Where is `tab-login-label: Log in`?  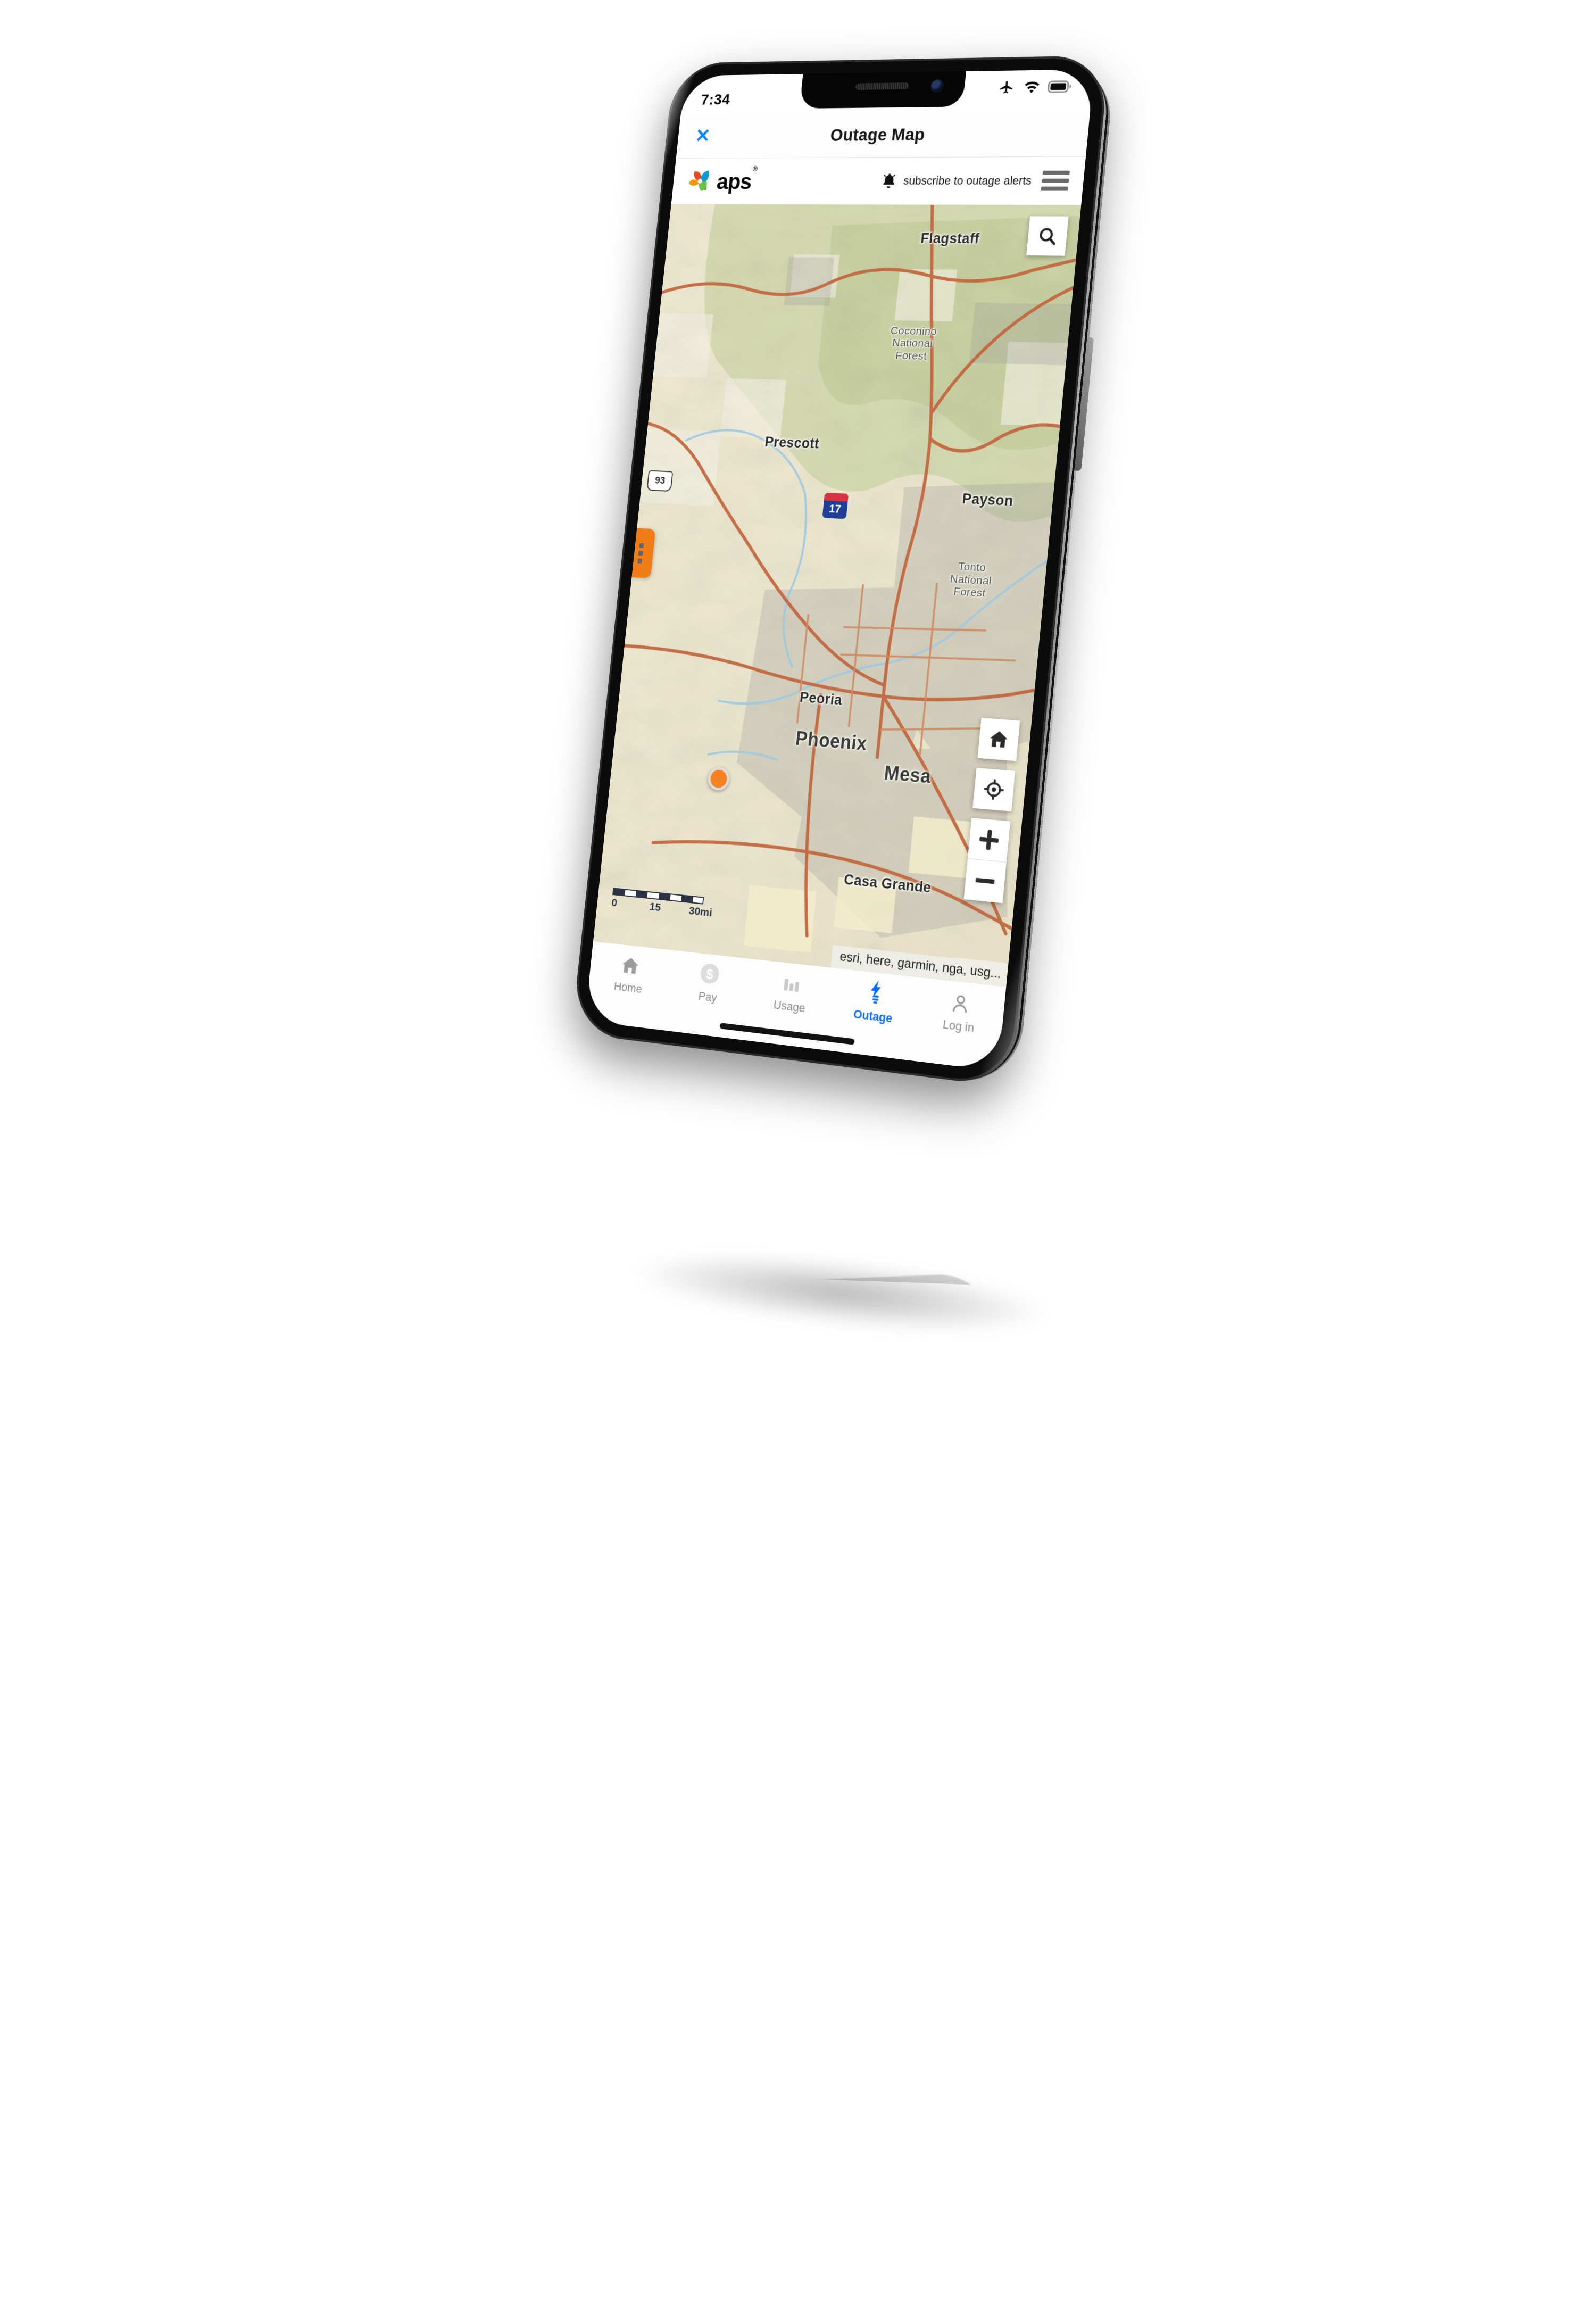
tab-login-label: Log in is located at coordinates (958, 1026).